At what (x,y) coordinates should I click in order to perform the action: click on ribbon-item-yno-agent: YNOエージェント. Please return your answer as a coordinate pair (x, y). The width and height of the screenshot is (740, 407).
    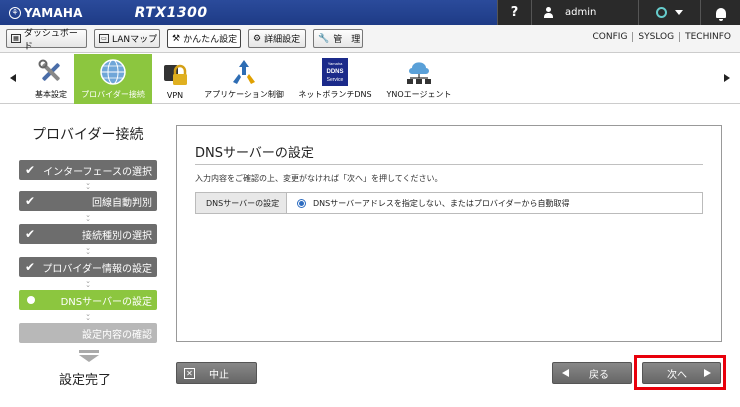
    Looking at the image, I should click on (419, 79).